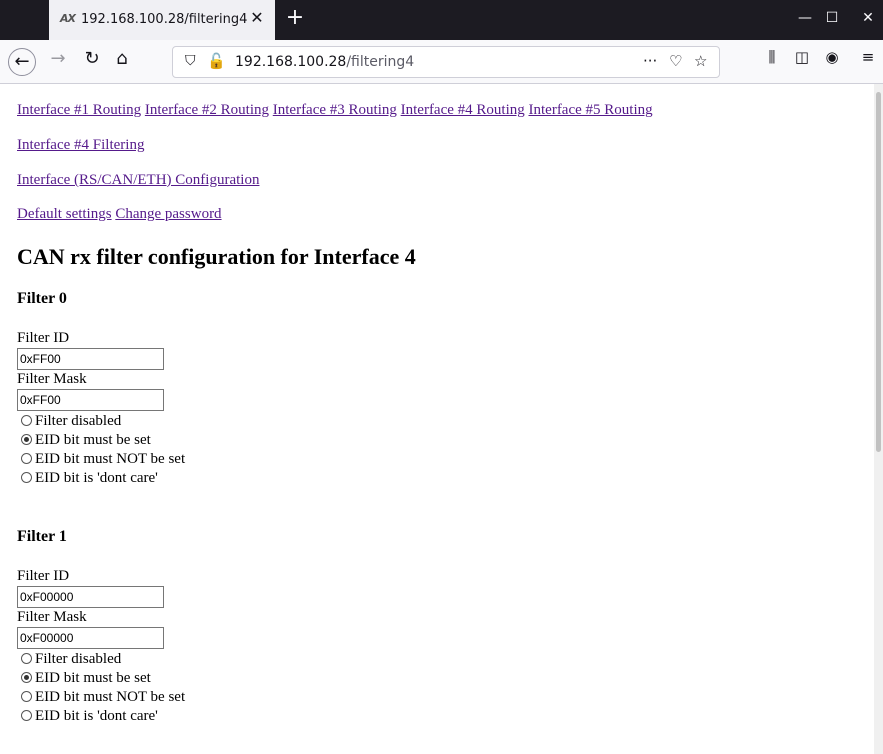 The height and width of the screenshot is (754, 883). Describe the element at coordinates (168, 214) in the screenshot. I see `link-change-password: Change password` at that location.